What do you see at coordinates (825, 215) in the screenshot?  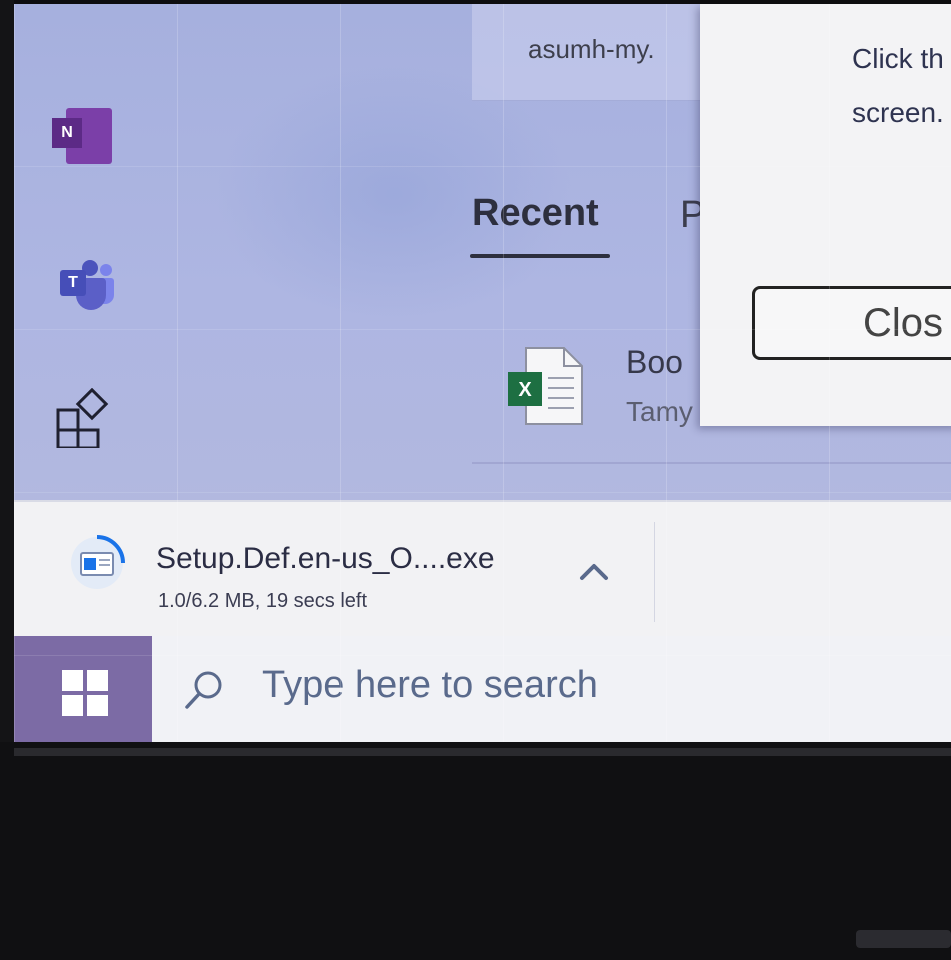 I see `dialog: Click th screen. Clos` at bounding box center [825, 215].